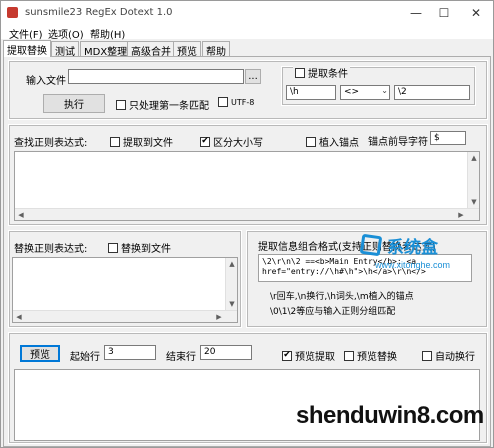 The height and width of the screenshot is (448, 494). I want to click on maximize-button: ☐, so click(444, 13).